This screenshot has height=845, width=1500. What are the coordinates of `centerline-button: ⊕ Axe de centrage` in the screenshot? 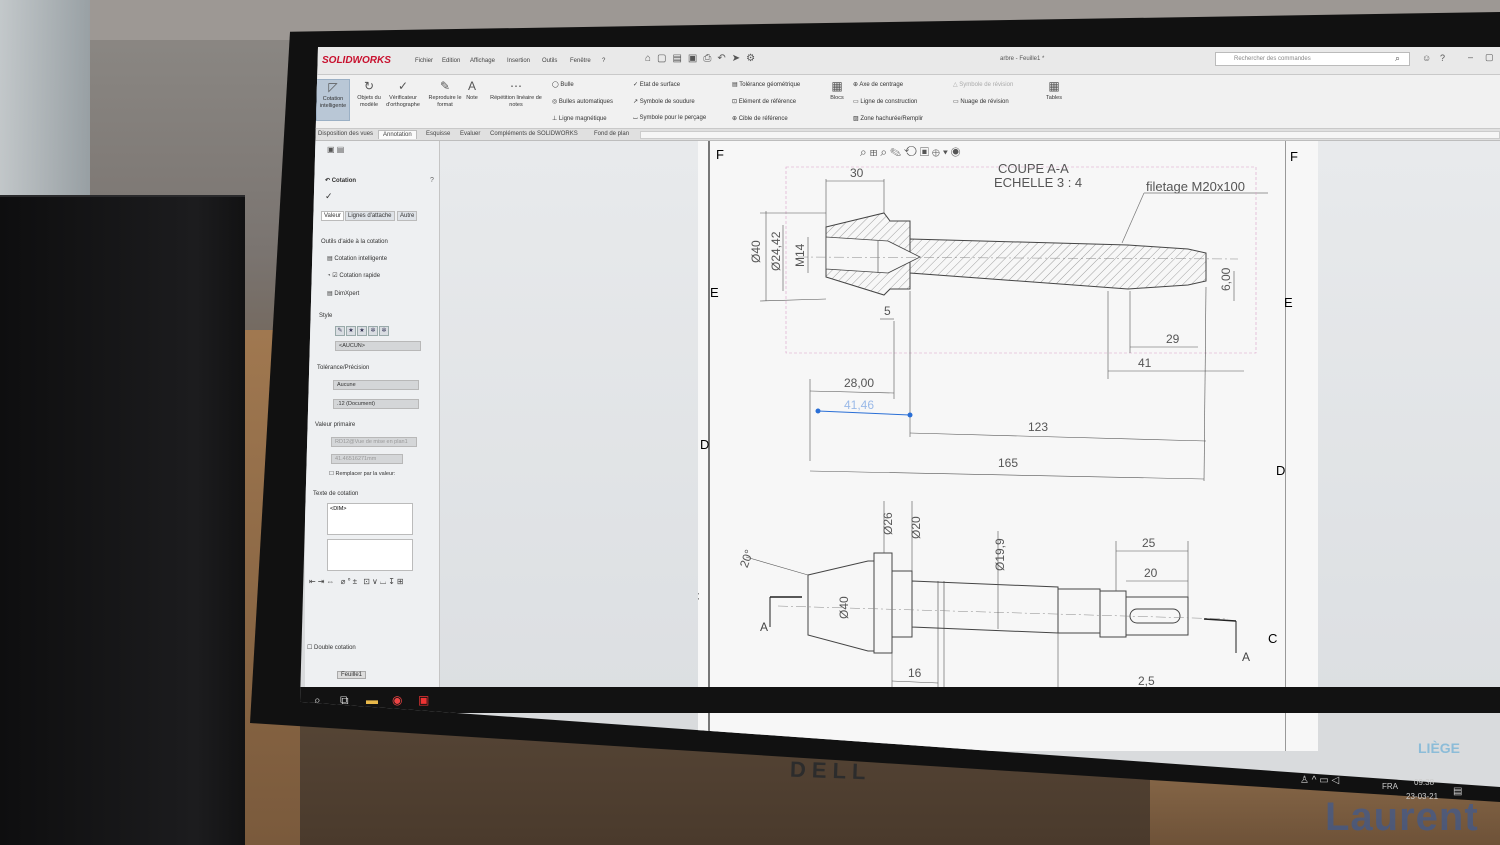 It's located at (878, 84).